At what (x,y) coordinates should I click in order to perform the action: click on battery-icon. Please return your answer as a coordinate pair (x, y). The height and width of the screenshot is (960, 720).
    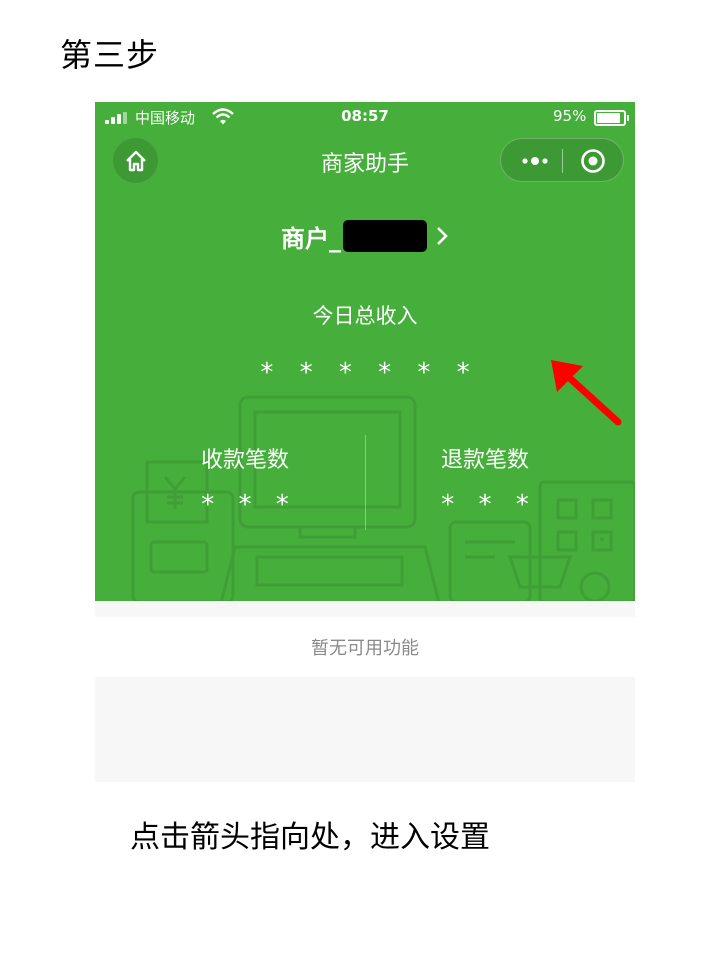
    Looking at the image, I should click on (611, 118).